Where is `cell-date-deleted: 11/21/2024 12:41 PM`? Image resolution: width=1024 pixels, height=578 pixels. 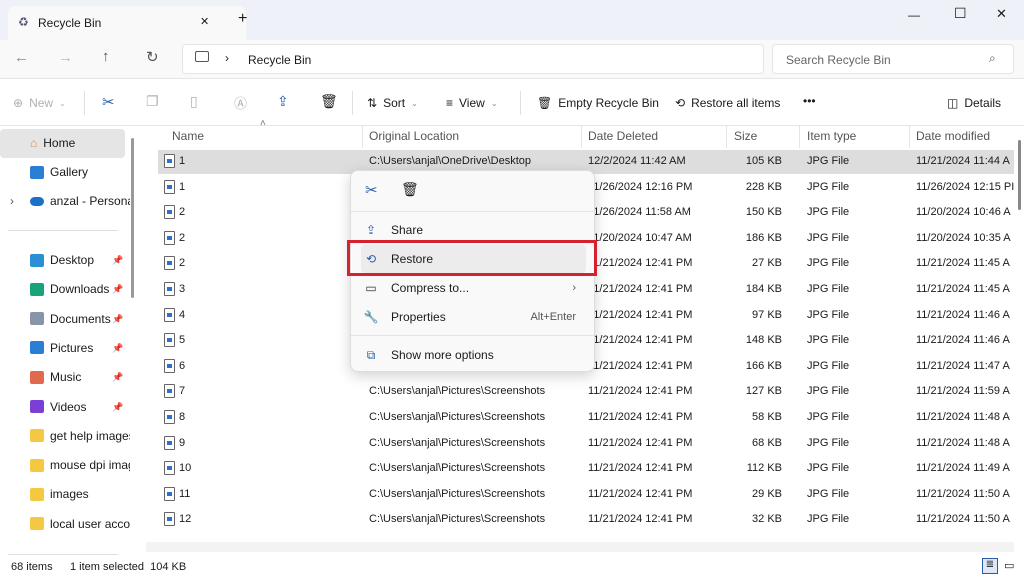 cell-date-deleted: 11/21/2024 12:41 PM is located at coordinates (640, 289).